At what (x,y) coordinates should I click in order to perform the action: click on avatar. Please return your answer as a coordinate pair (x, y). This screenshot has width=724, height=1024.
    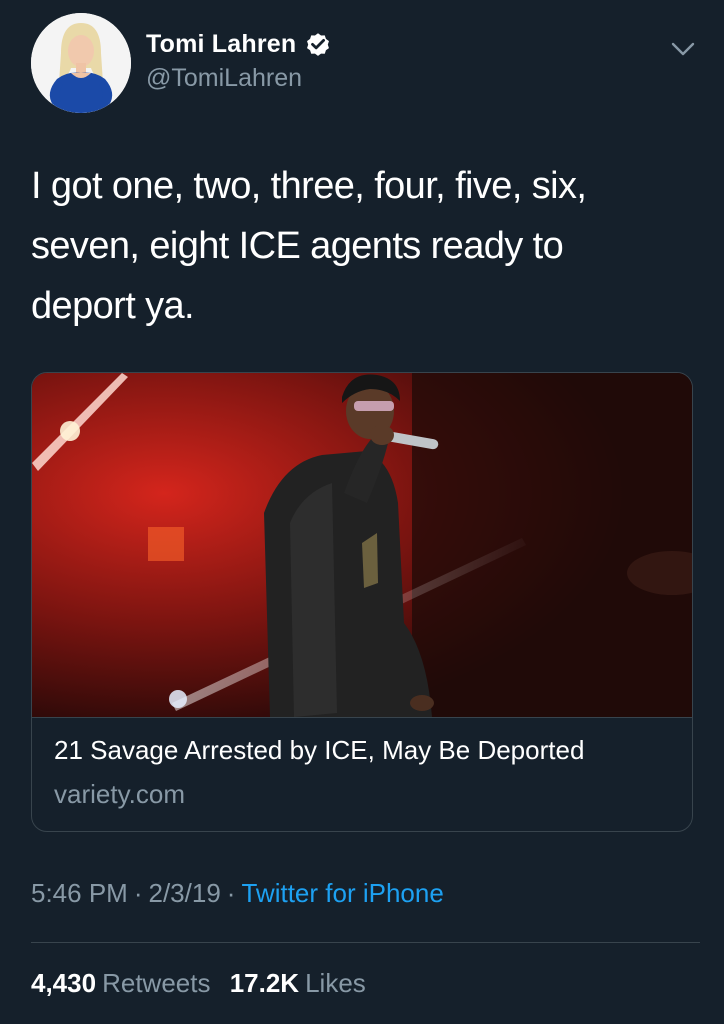
    Looking at the image, I should click on (81, 63).